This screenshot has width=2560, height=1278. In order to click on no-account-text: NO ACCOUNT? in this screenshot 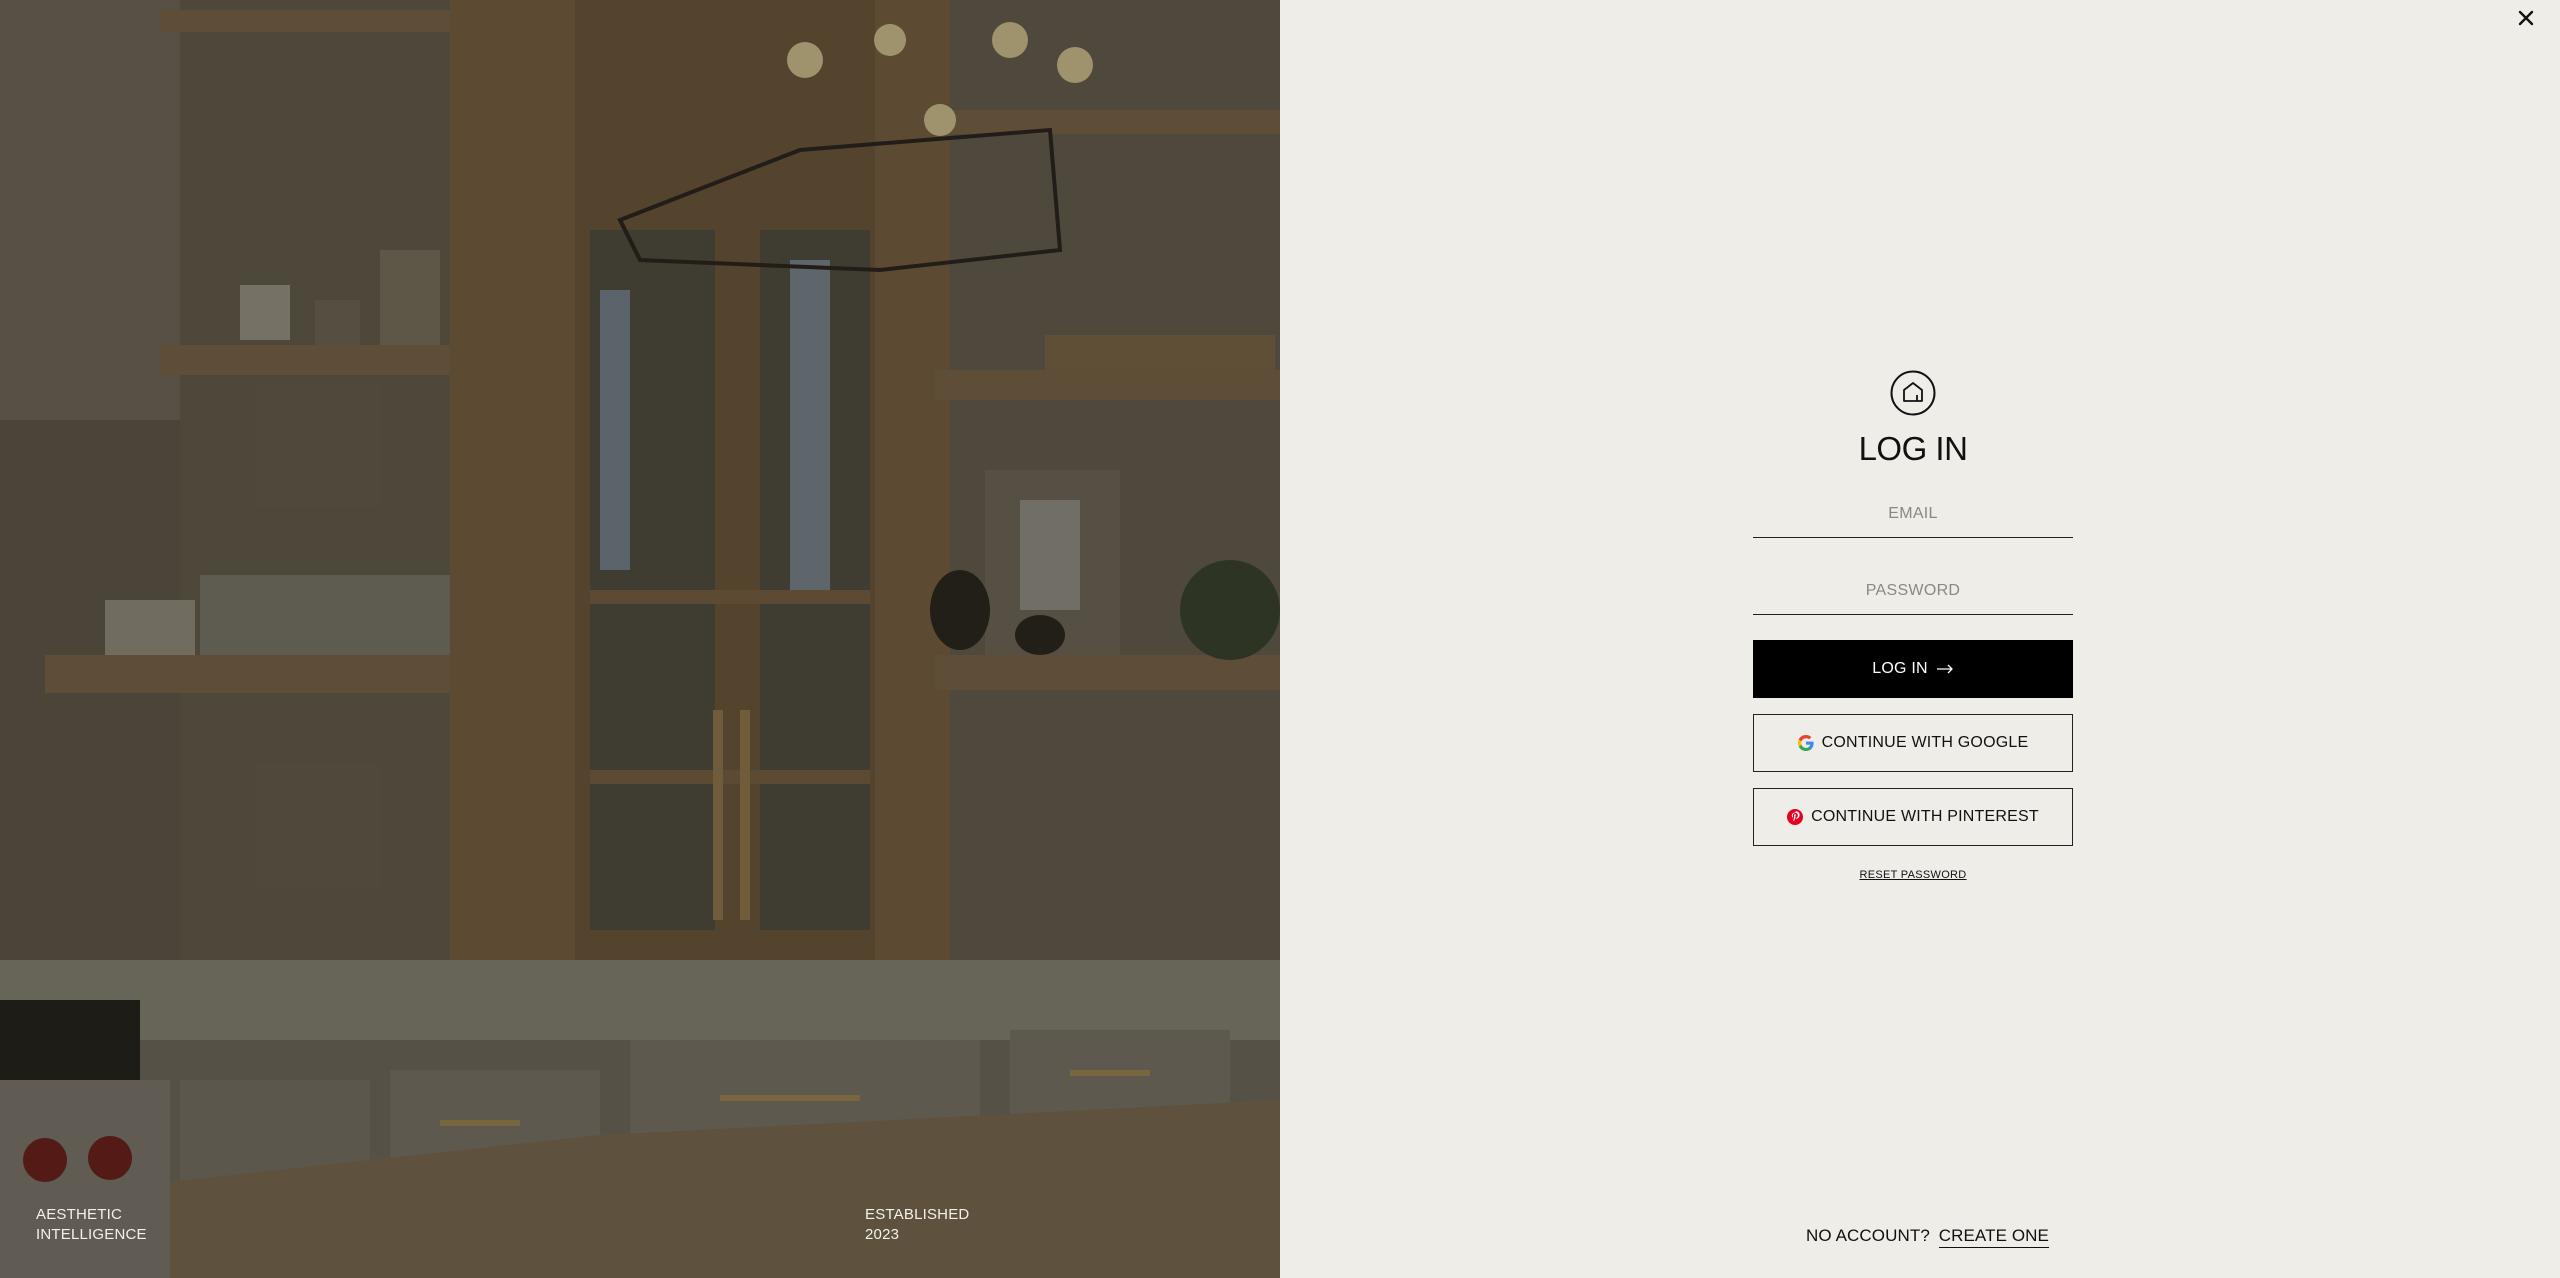, I will do `click(1868, 1235)`.